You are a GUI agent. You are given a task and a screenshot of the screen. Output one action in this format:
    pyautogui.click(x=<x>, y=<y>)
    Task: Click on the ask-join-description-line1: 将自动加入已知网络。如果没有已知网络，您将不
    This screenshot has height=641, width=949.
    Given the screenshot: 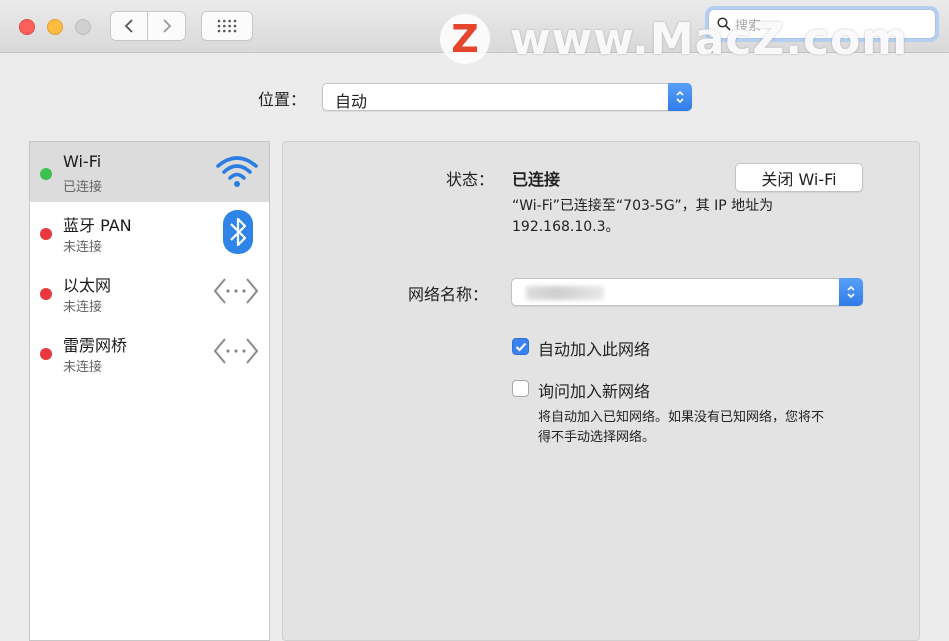 What is the action you would take?
    pyautogui.click(x=681, y=417)
    